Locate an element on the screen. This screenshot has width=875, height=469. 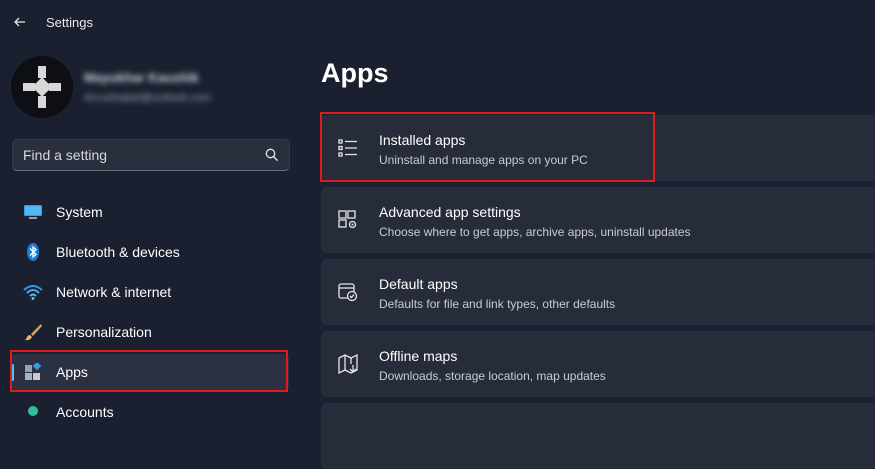
title-bar: Settings is located at coordinates (437, 22).